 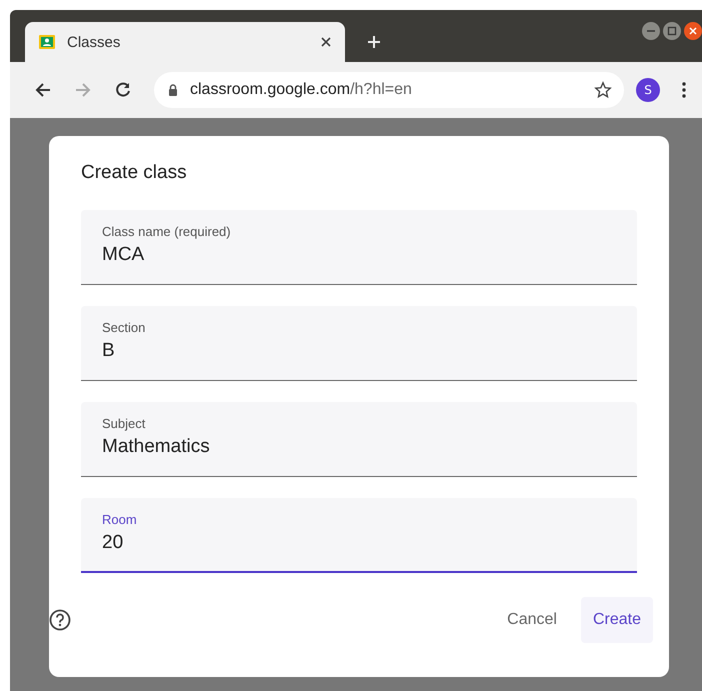 I want to click on field-value: B, so click(x=109, y=351).